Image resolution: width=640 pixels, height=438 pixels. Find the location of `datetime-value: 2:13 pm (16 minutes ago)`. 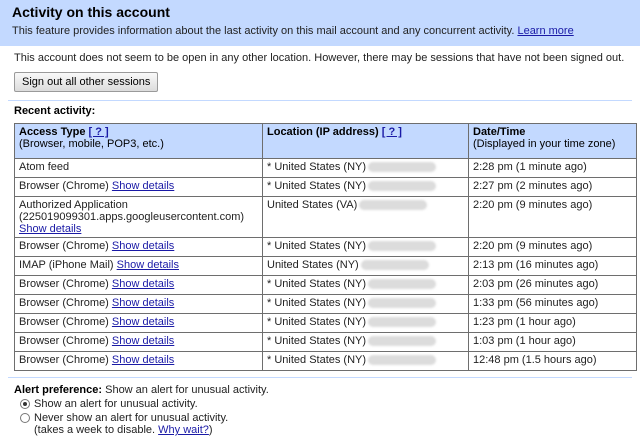

datetime-value: 2:13 pm (16 minutes ago) is located at coordinates (536, 265).